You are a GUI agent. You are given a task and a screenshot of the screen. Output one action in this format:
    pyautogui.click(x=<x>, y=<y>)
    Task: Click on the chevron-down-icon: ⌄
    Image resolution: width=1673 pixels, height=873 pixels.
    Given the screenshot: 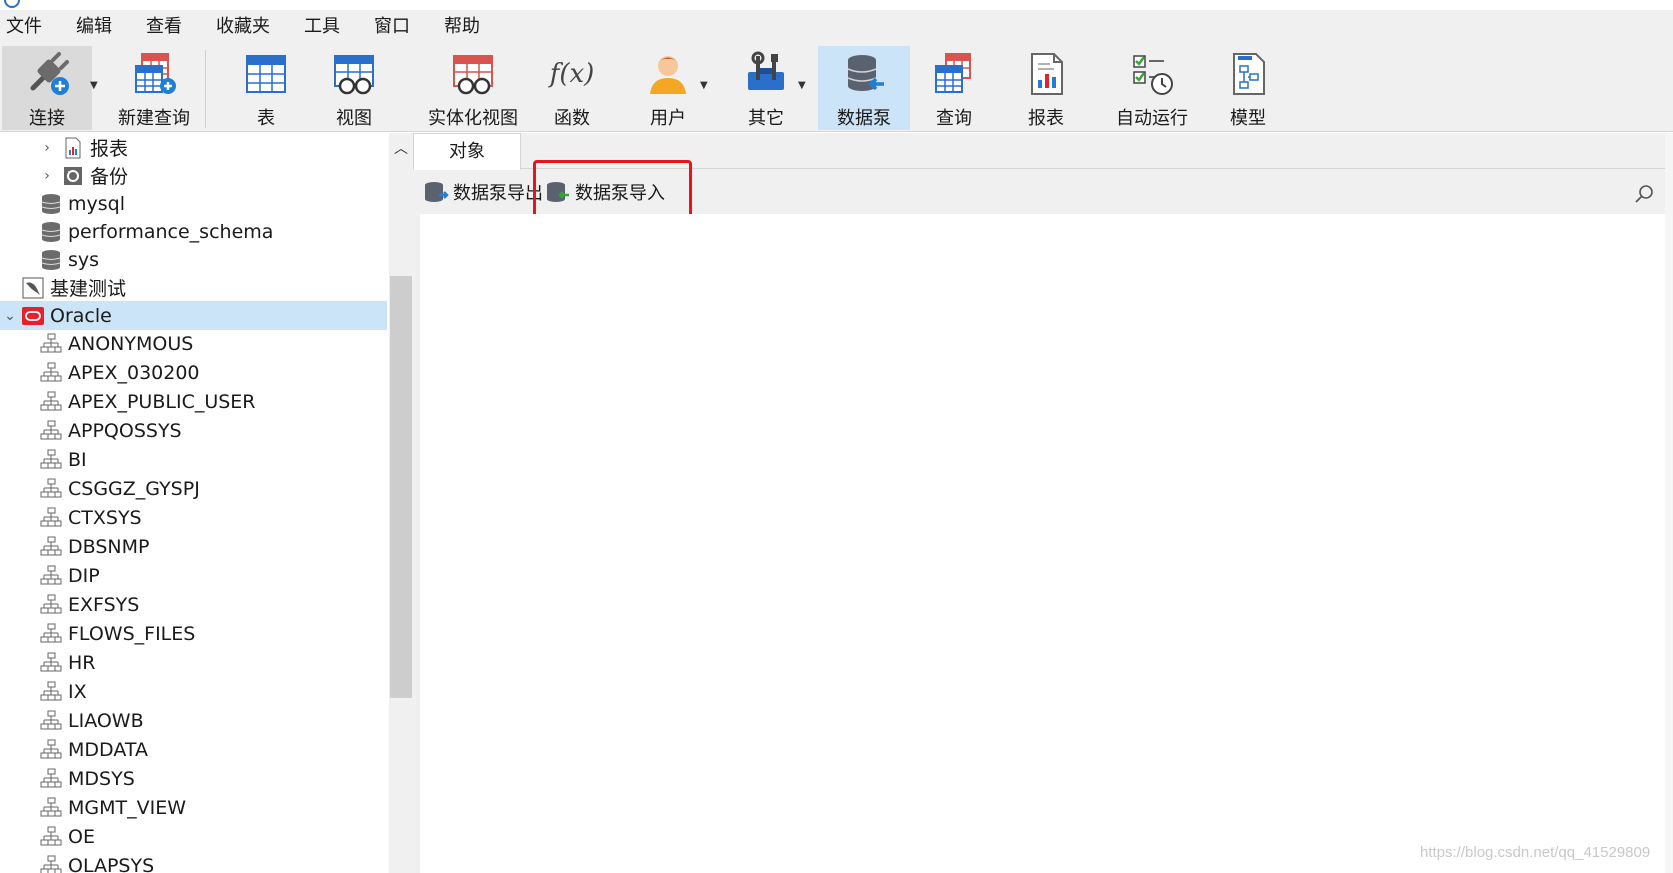 What is the action you would take?
    pyautogui.click(x=10, y=316)
    